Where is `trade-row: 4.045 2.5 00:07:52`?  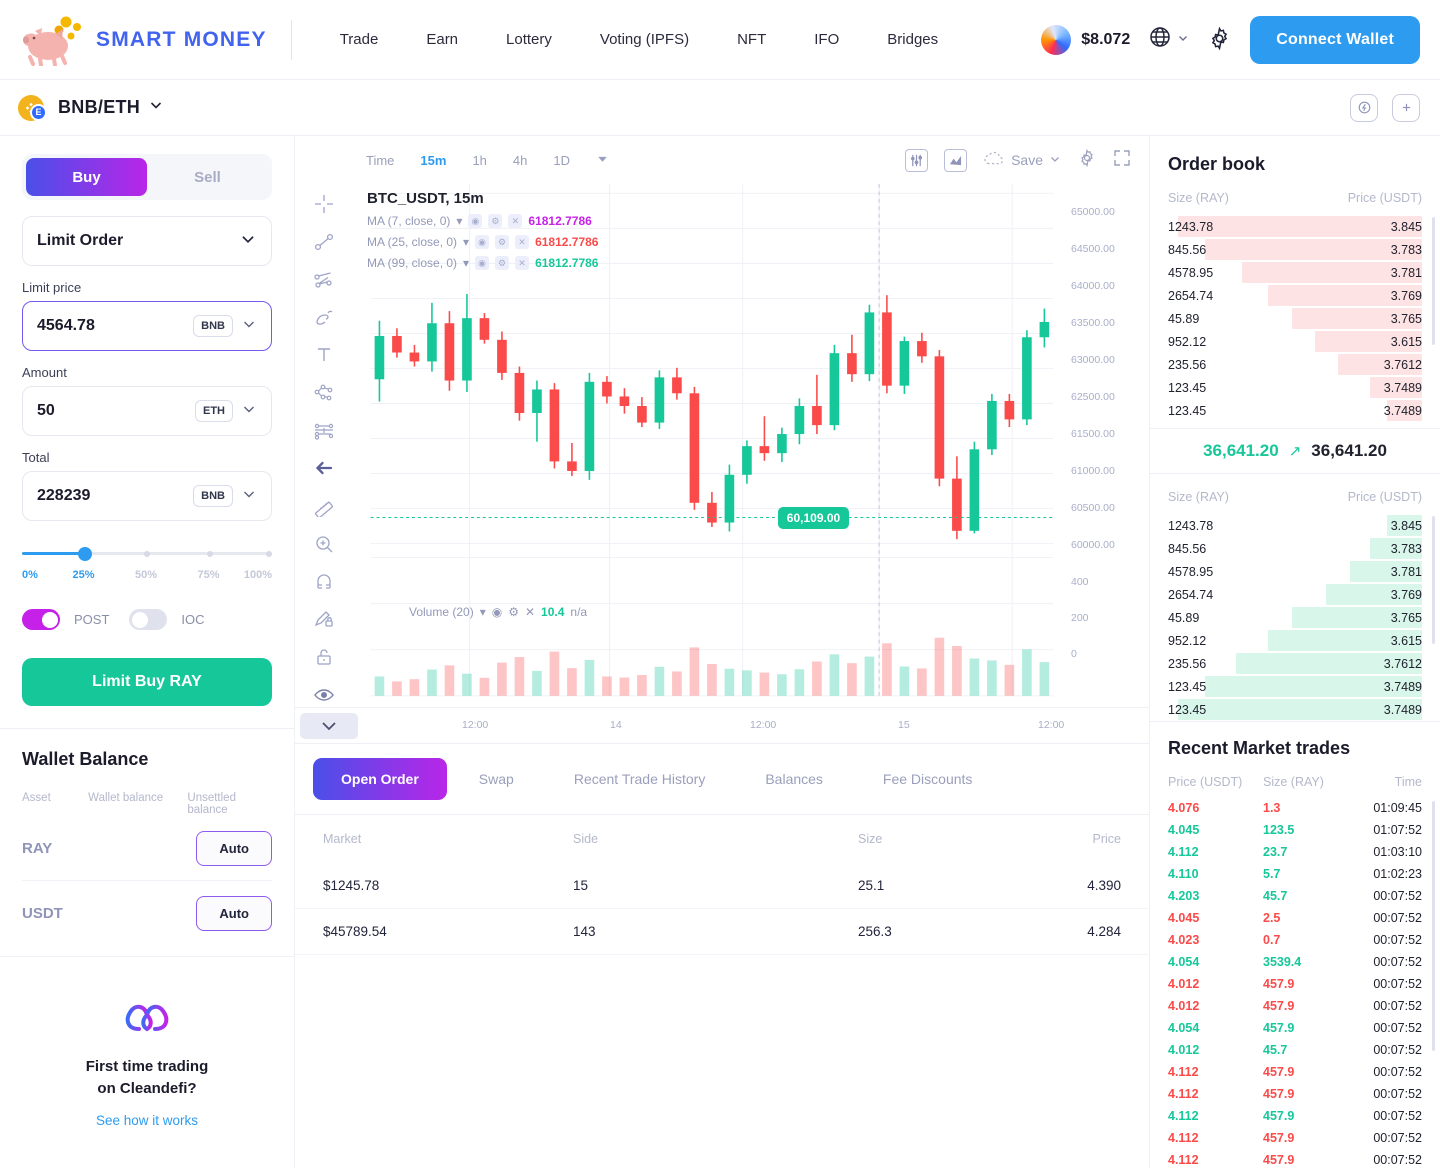
trade-row: 4.045 2.5 00:07:52 is located at coordinates (1295, 918).